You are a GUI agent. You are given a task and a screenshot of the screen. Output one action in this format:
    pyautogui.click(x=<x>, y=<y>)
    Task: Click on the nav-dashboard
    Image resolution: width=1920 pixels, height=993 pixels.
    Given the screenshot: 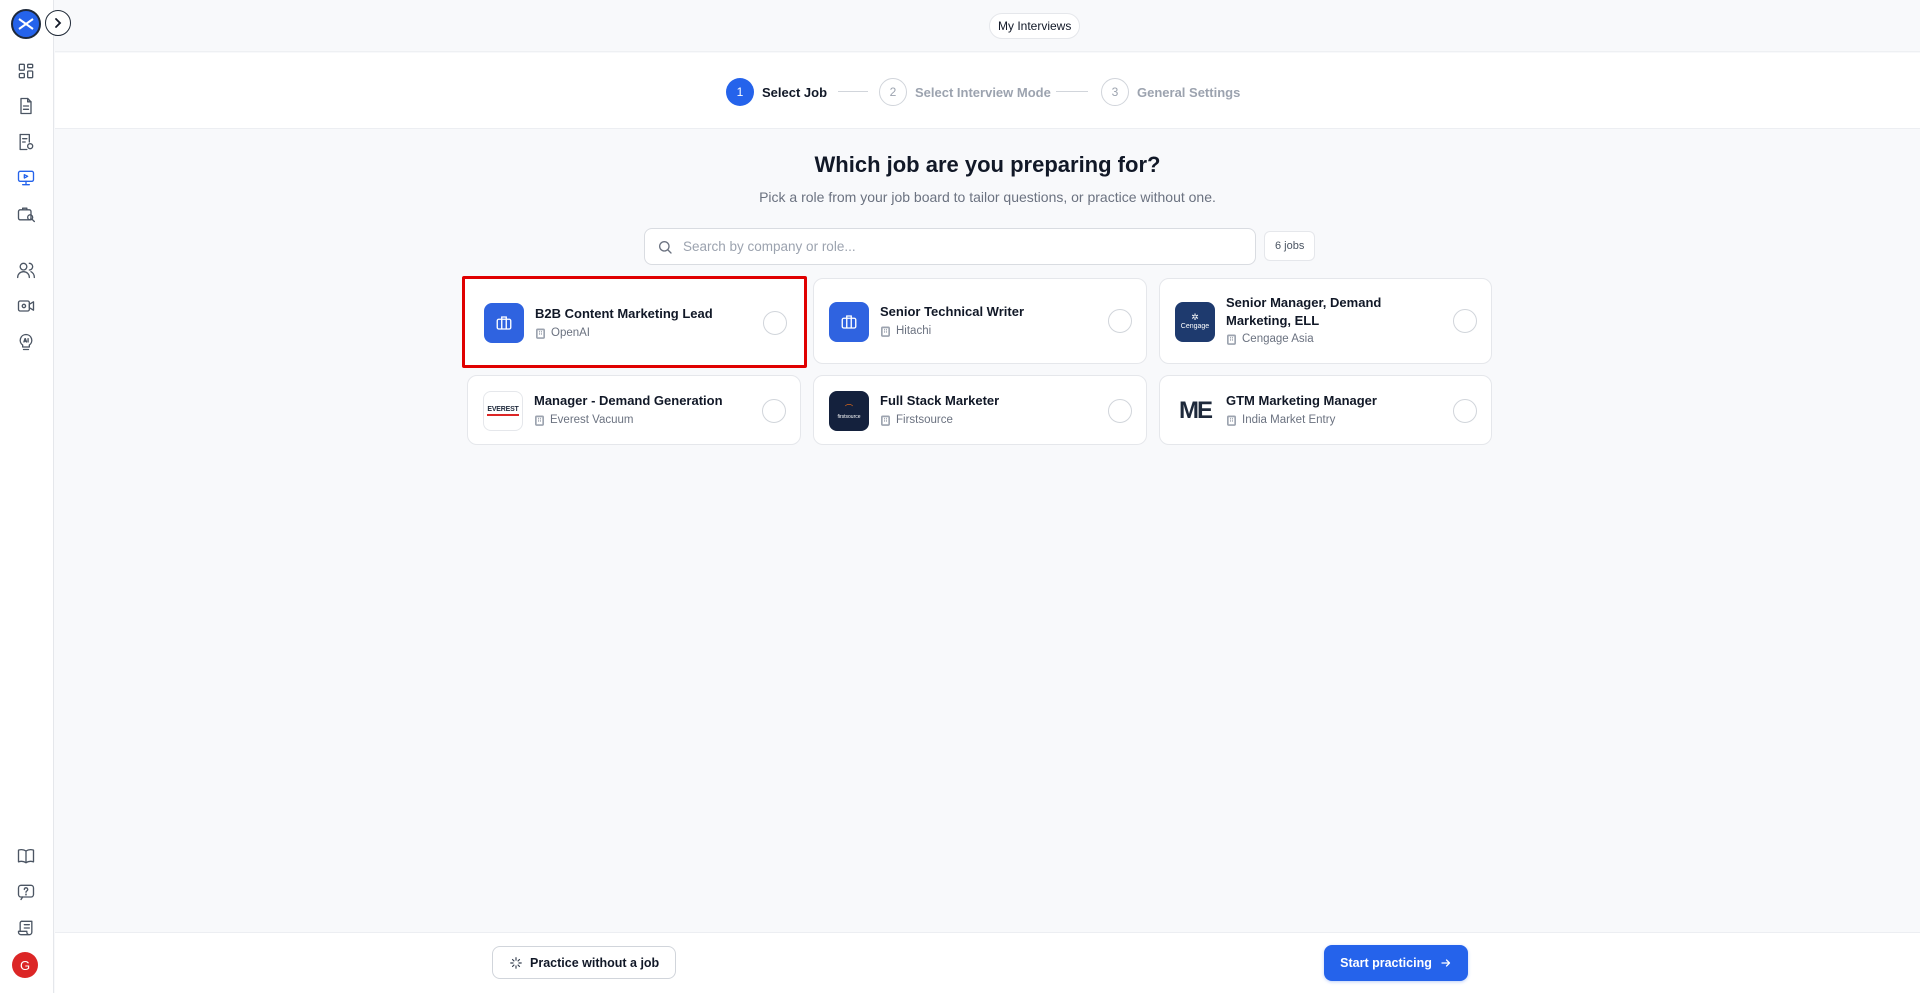 What is the action you would take?
    pyautogui.click(x=26, y=71)
    